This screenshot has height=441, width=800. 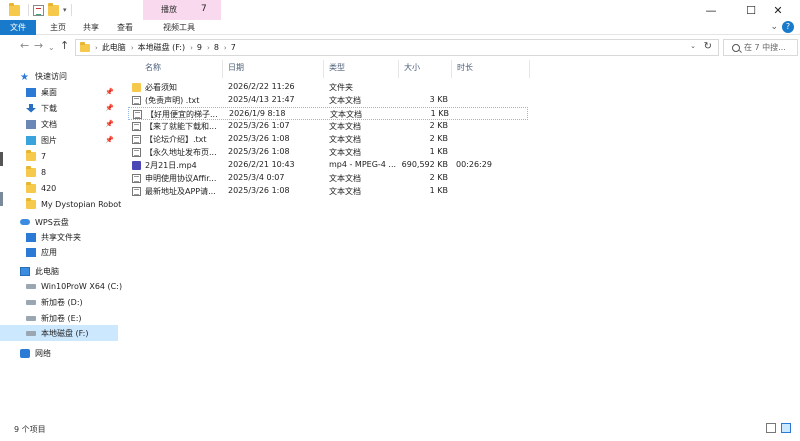 What do you see at coordinates (176, 139) in the screenshot?
I see `file-name: 【论坛介绍】.txt` at bounding box center [176, 139].